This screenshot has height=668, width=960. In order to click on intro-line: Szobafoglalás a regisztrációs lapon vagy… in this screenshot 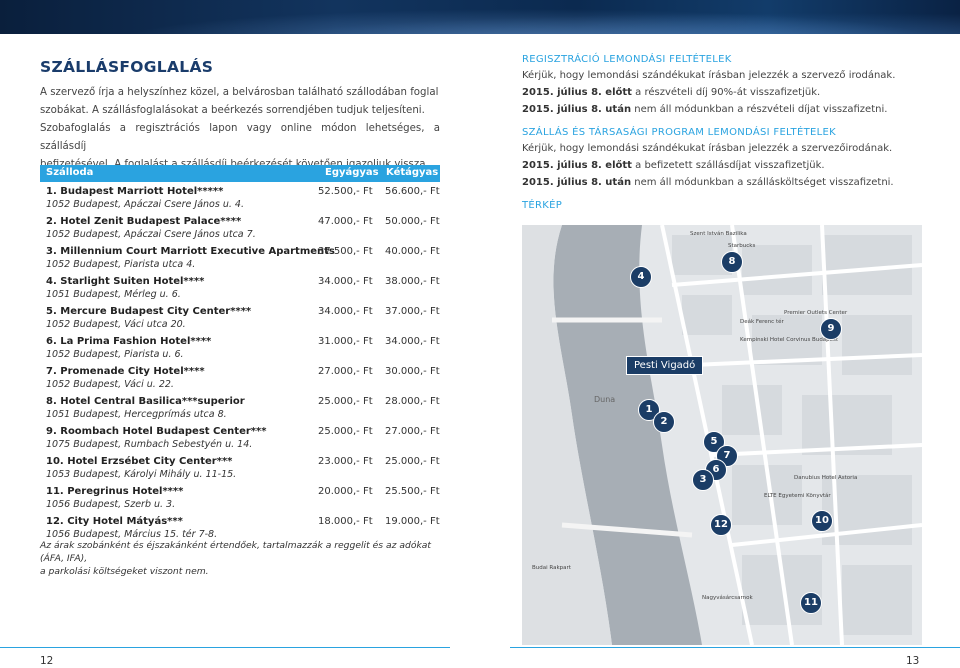, I will do `click(240, 137)`.